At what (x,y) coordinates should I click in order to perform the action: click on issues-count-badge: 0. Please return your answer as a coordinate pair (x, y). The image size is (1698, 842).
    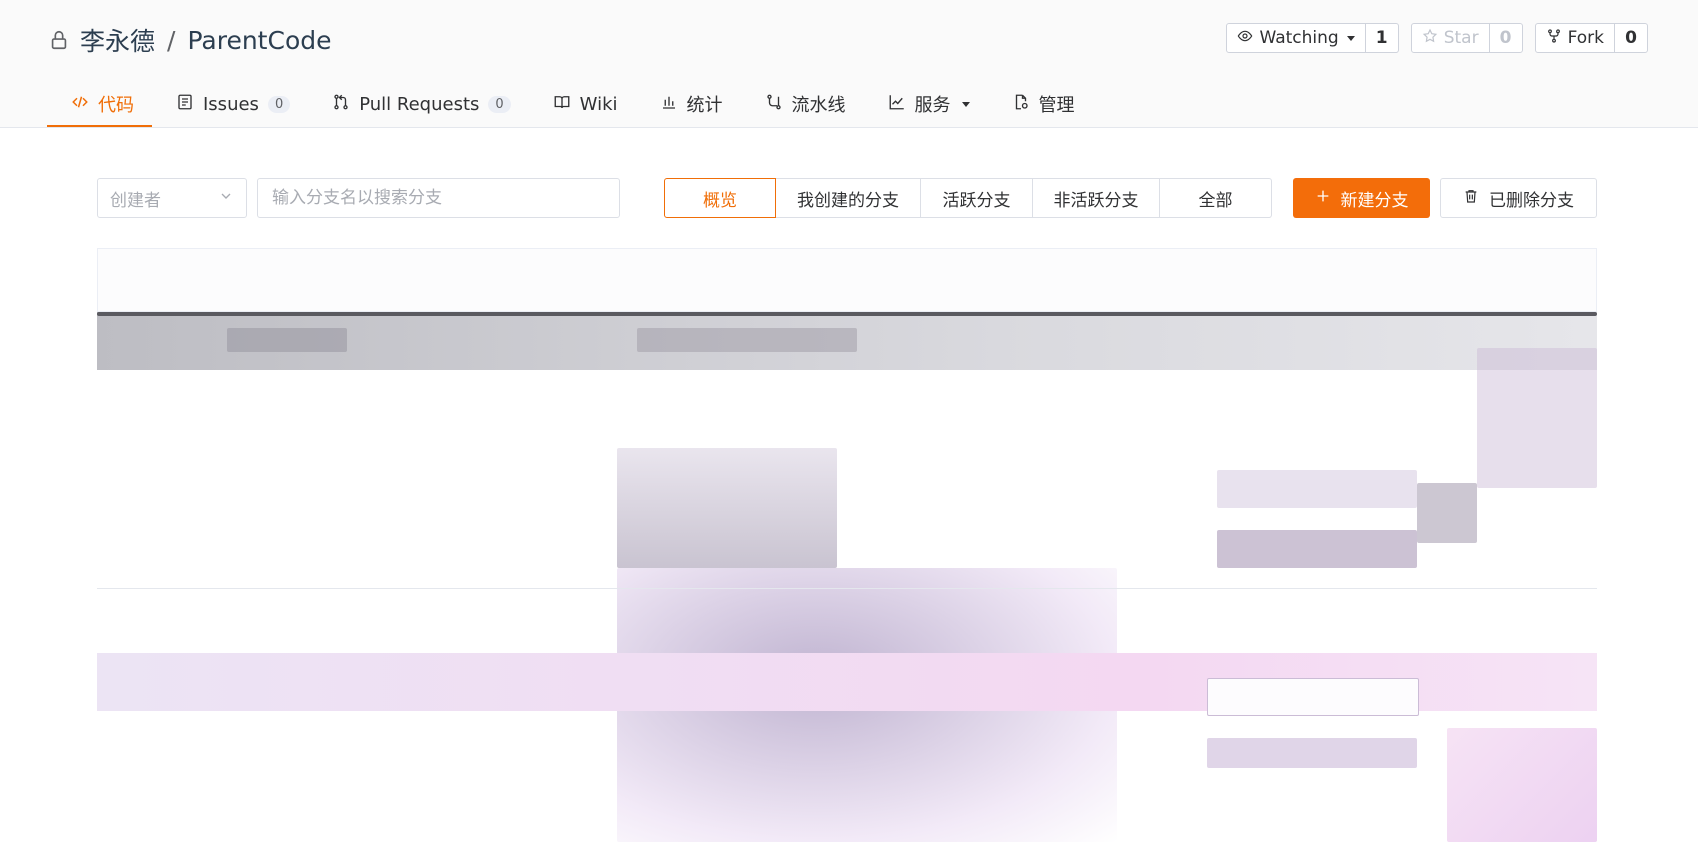
    Looking at the image, I should click on (279, 104).